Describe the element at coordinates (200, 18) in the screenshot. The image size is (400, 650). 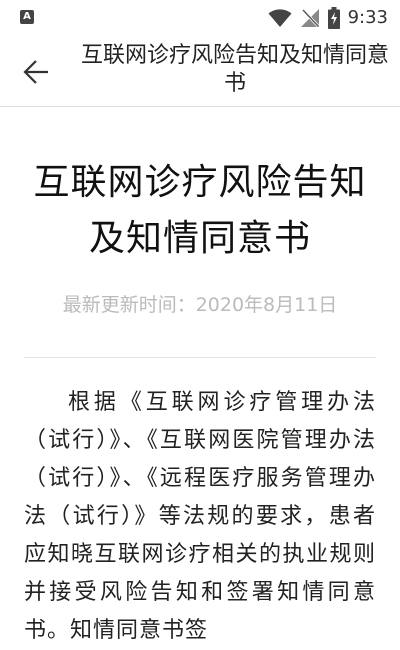
I see `status-bar: A 9:33` at that location.